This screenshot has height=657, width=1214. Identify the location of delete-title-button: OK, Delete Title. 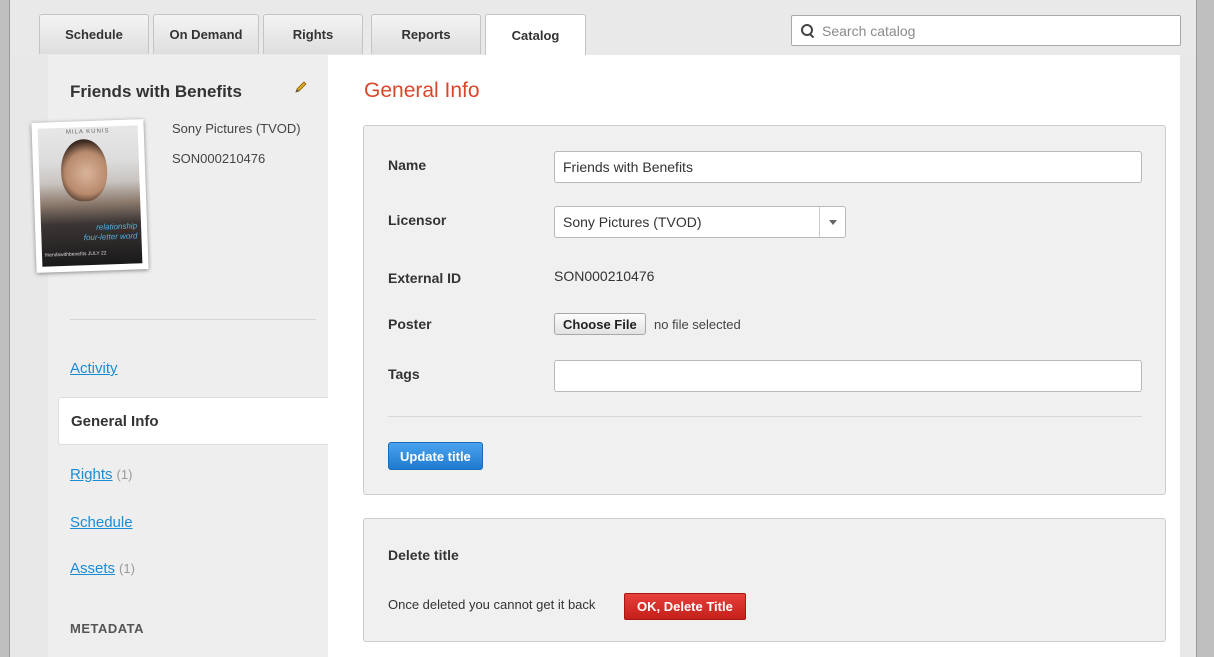
(685, 606).